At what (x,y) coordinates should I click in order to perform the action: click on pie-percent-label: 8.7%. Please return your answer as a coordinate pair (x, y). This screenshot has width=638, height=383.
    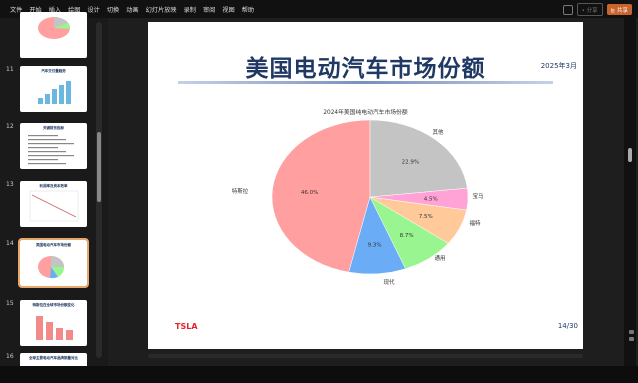
    Looking at the image, I should click on (407, 236).